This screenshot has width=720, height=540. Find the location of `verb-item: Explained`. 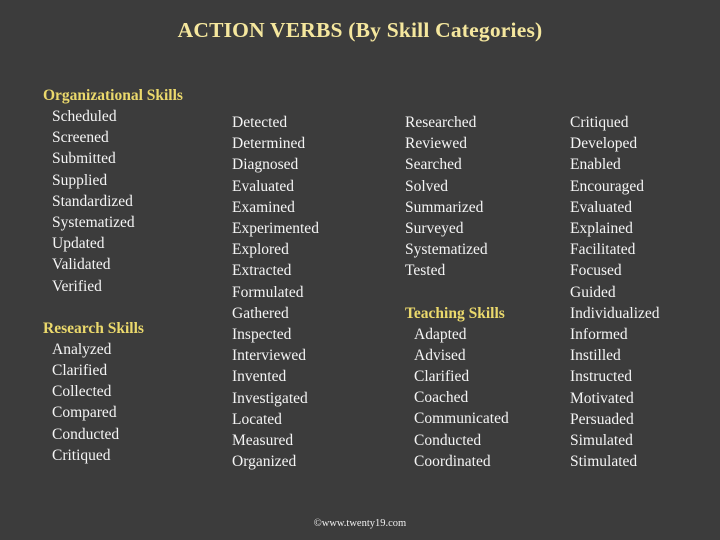

verb-item: Explained is located at coordinates (601, 229).